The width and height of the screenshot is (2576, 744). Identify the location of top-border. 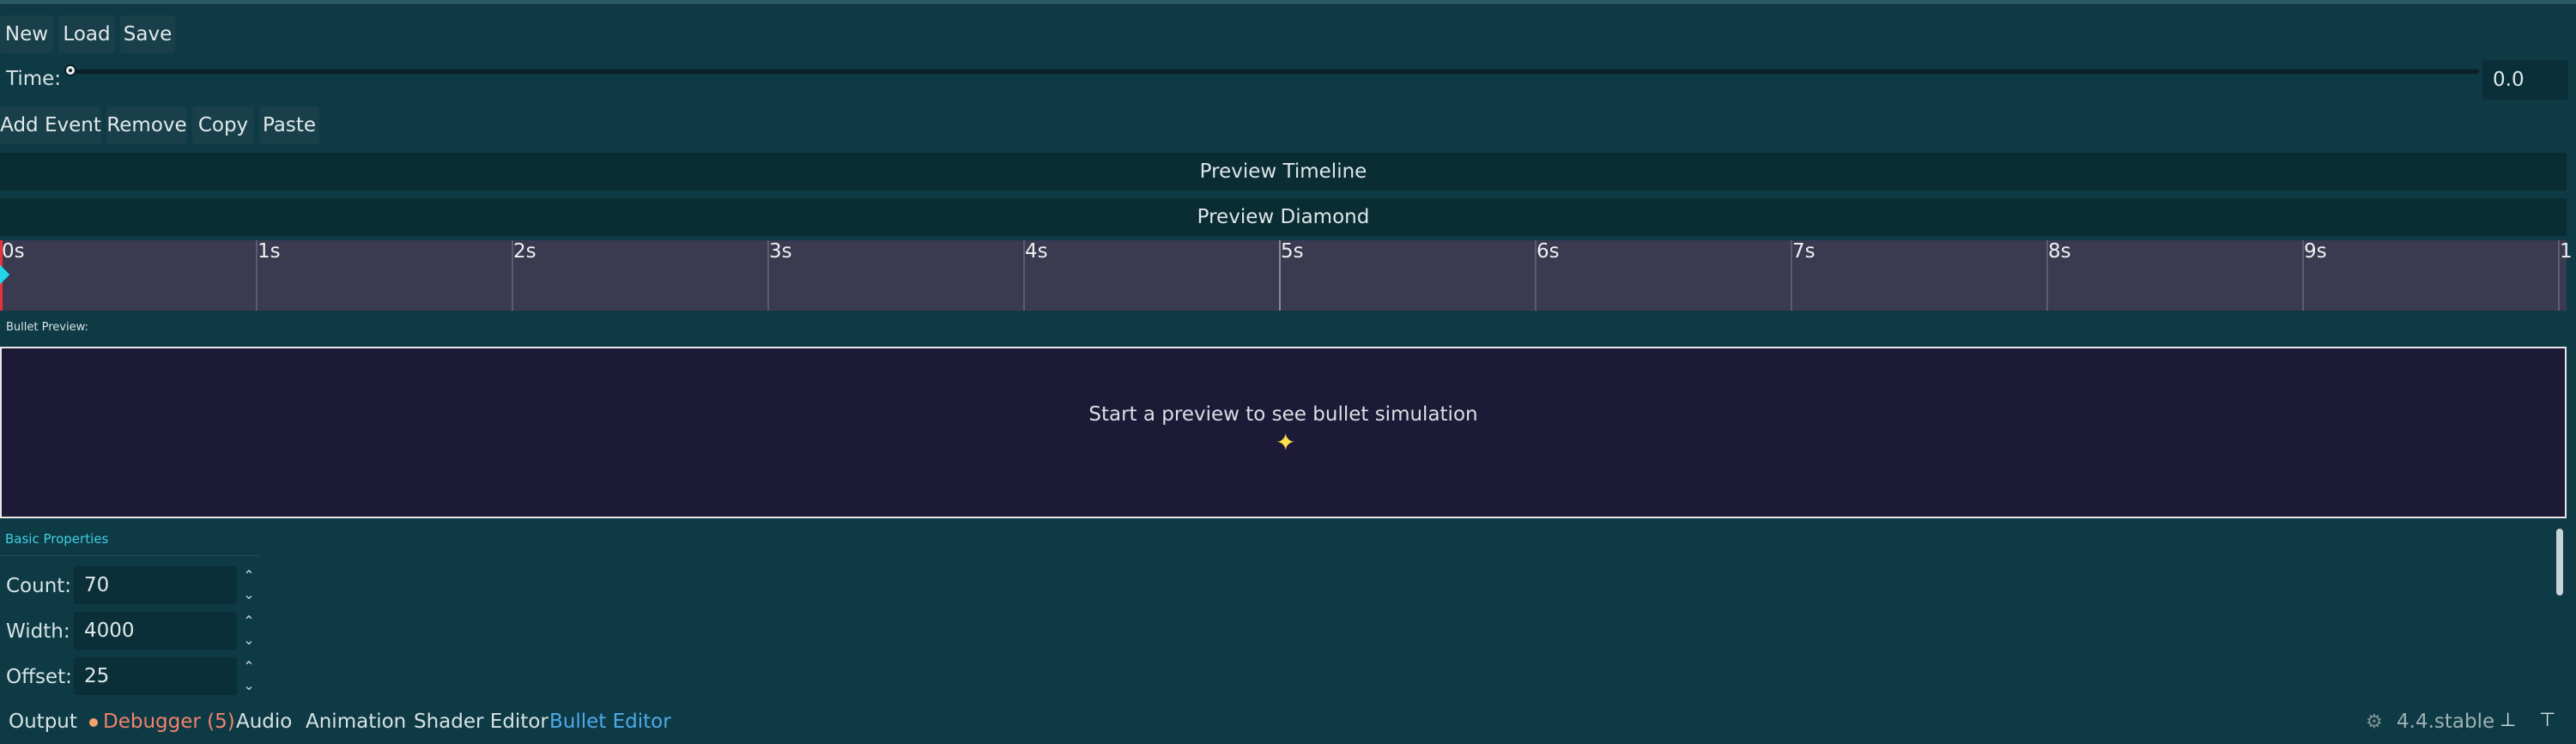
(1288, 2).